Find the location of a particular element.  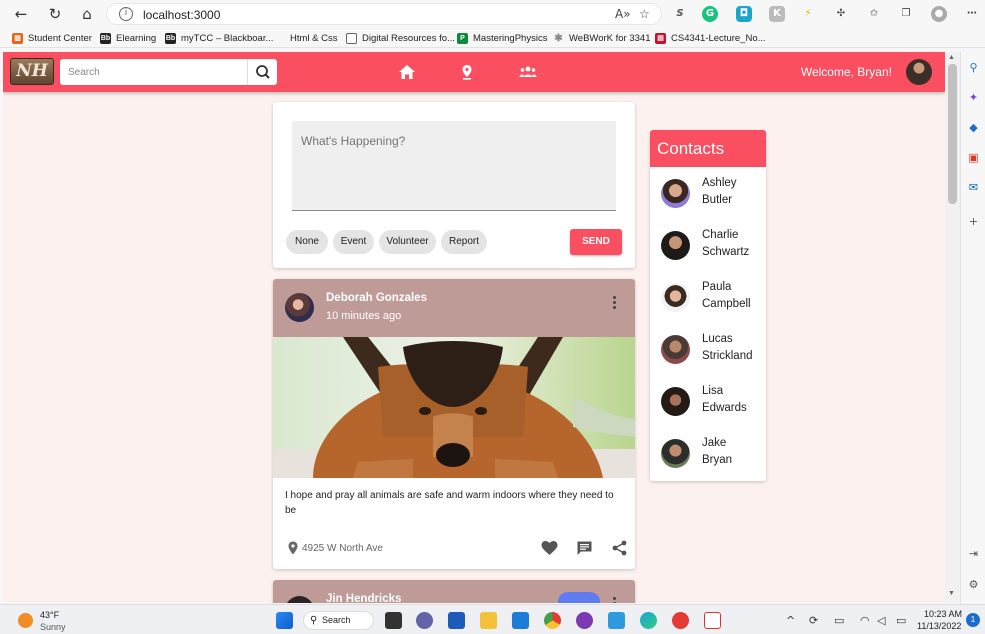

site-info-icon: i is located at coordinates (126, 14).